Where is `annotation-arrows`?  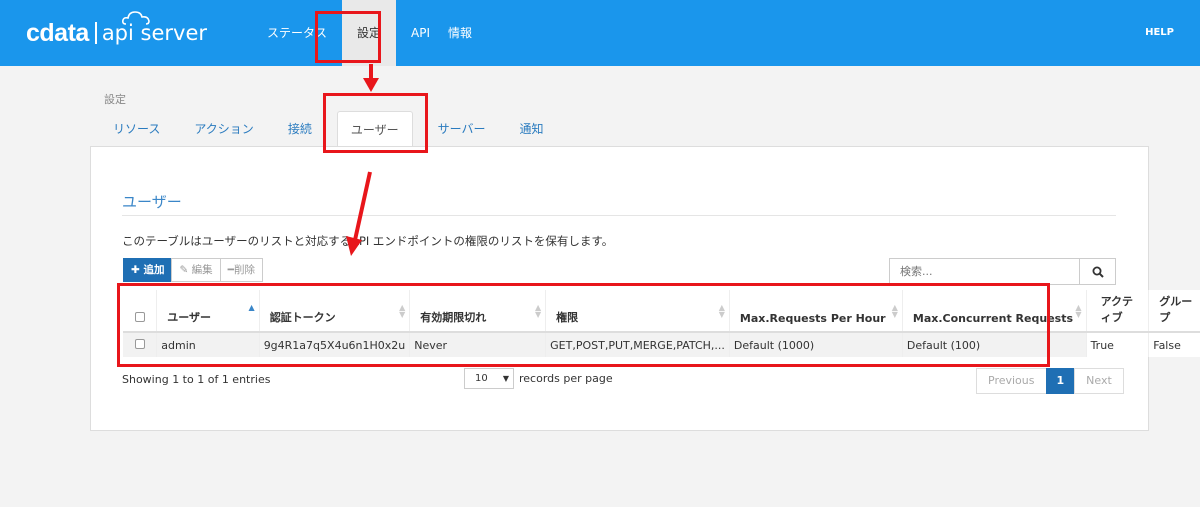 annotation-arrows is located at coordinates (362, 160).